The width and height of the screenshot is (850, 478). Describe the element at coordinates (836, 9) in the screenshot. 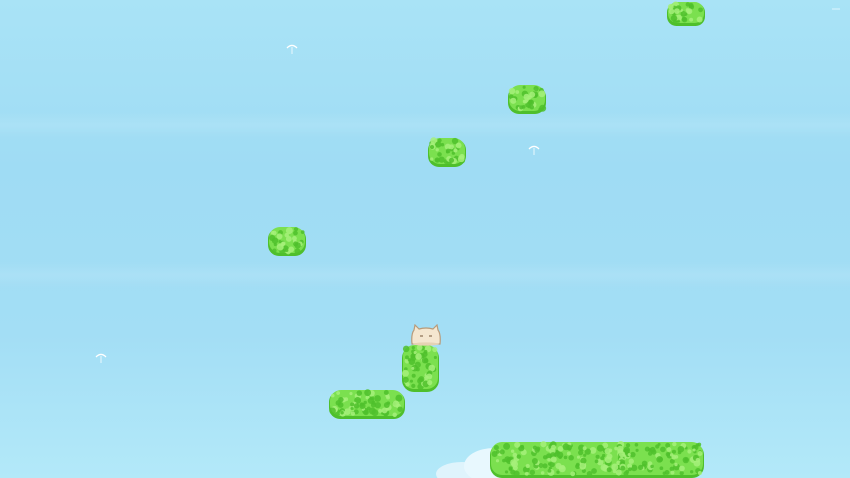

I see `corner-indicator` at that location.